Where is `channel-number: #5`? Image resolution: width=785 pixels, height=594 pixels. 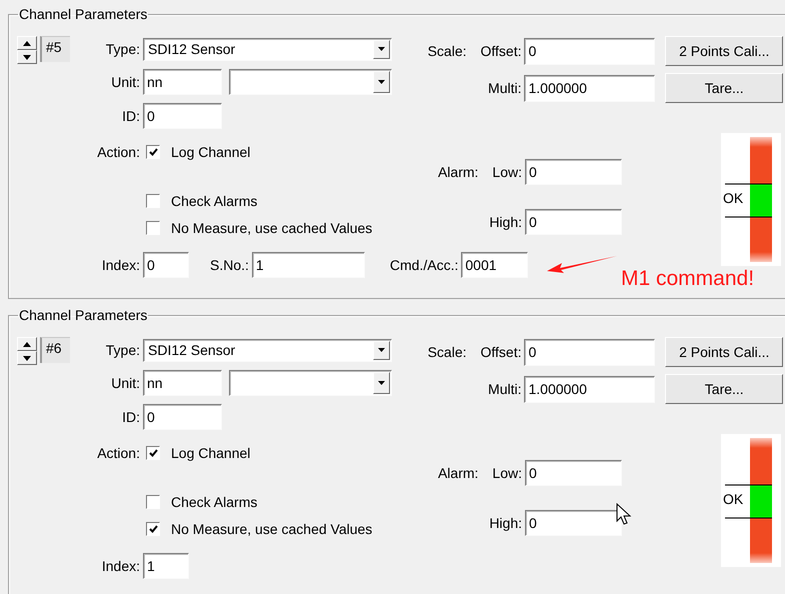 channel-number: #5 is located at coordinates (55, 49).